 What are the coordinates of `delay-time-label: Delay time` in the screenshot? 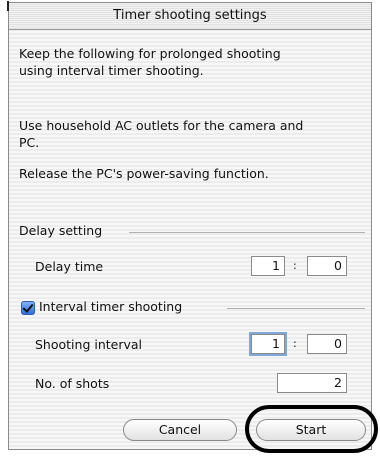 It's located at (69, 266).